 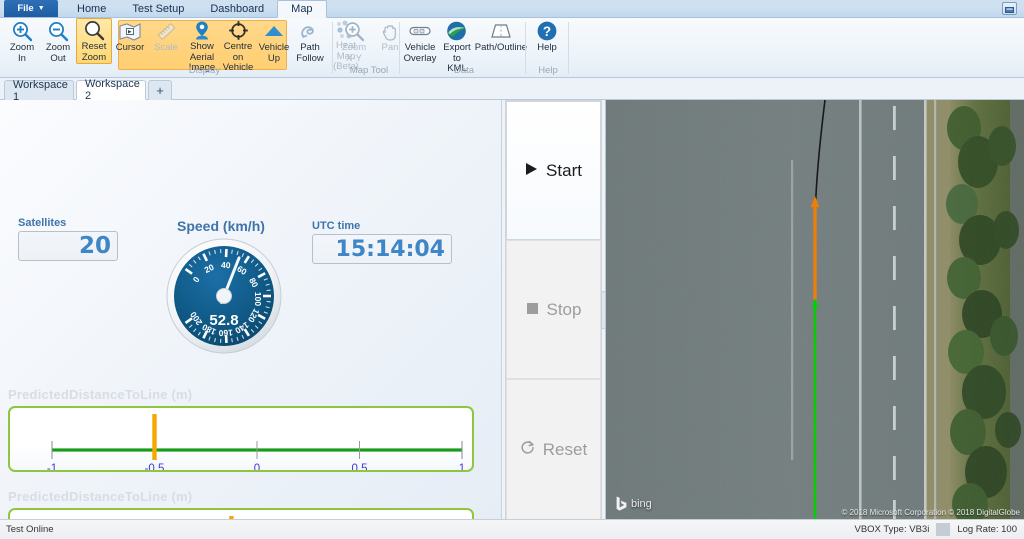 What do you see at coordinates (310, 31) in the screenshot?
I see `path-loop-icon` at bounding box center [310, 31].